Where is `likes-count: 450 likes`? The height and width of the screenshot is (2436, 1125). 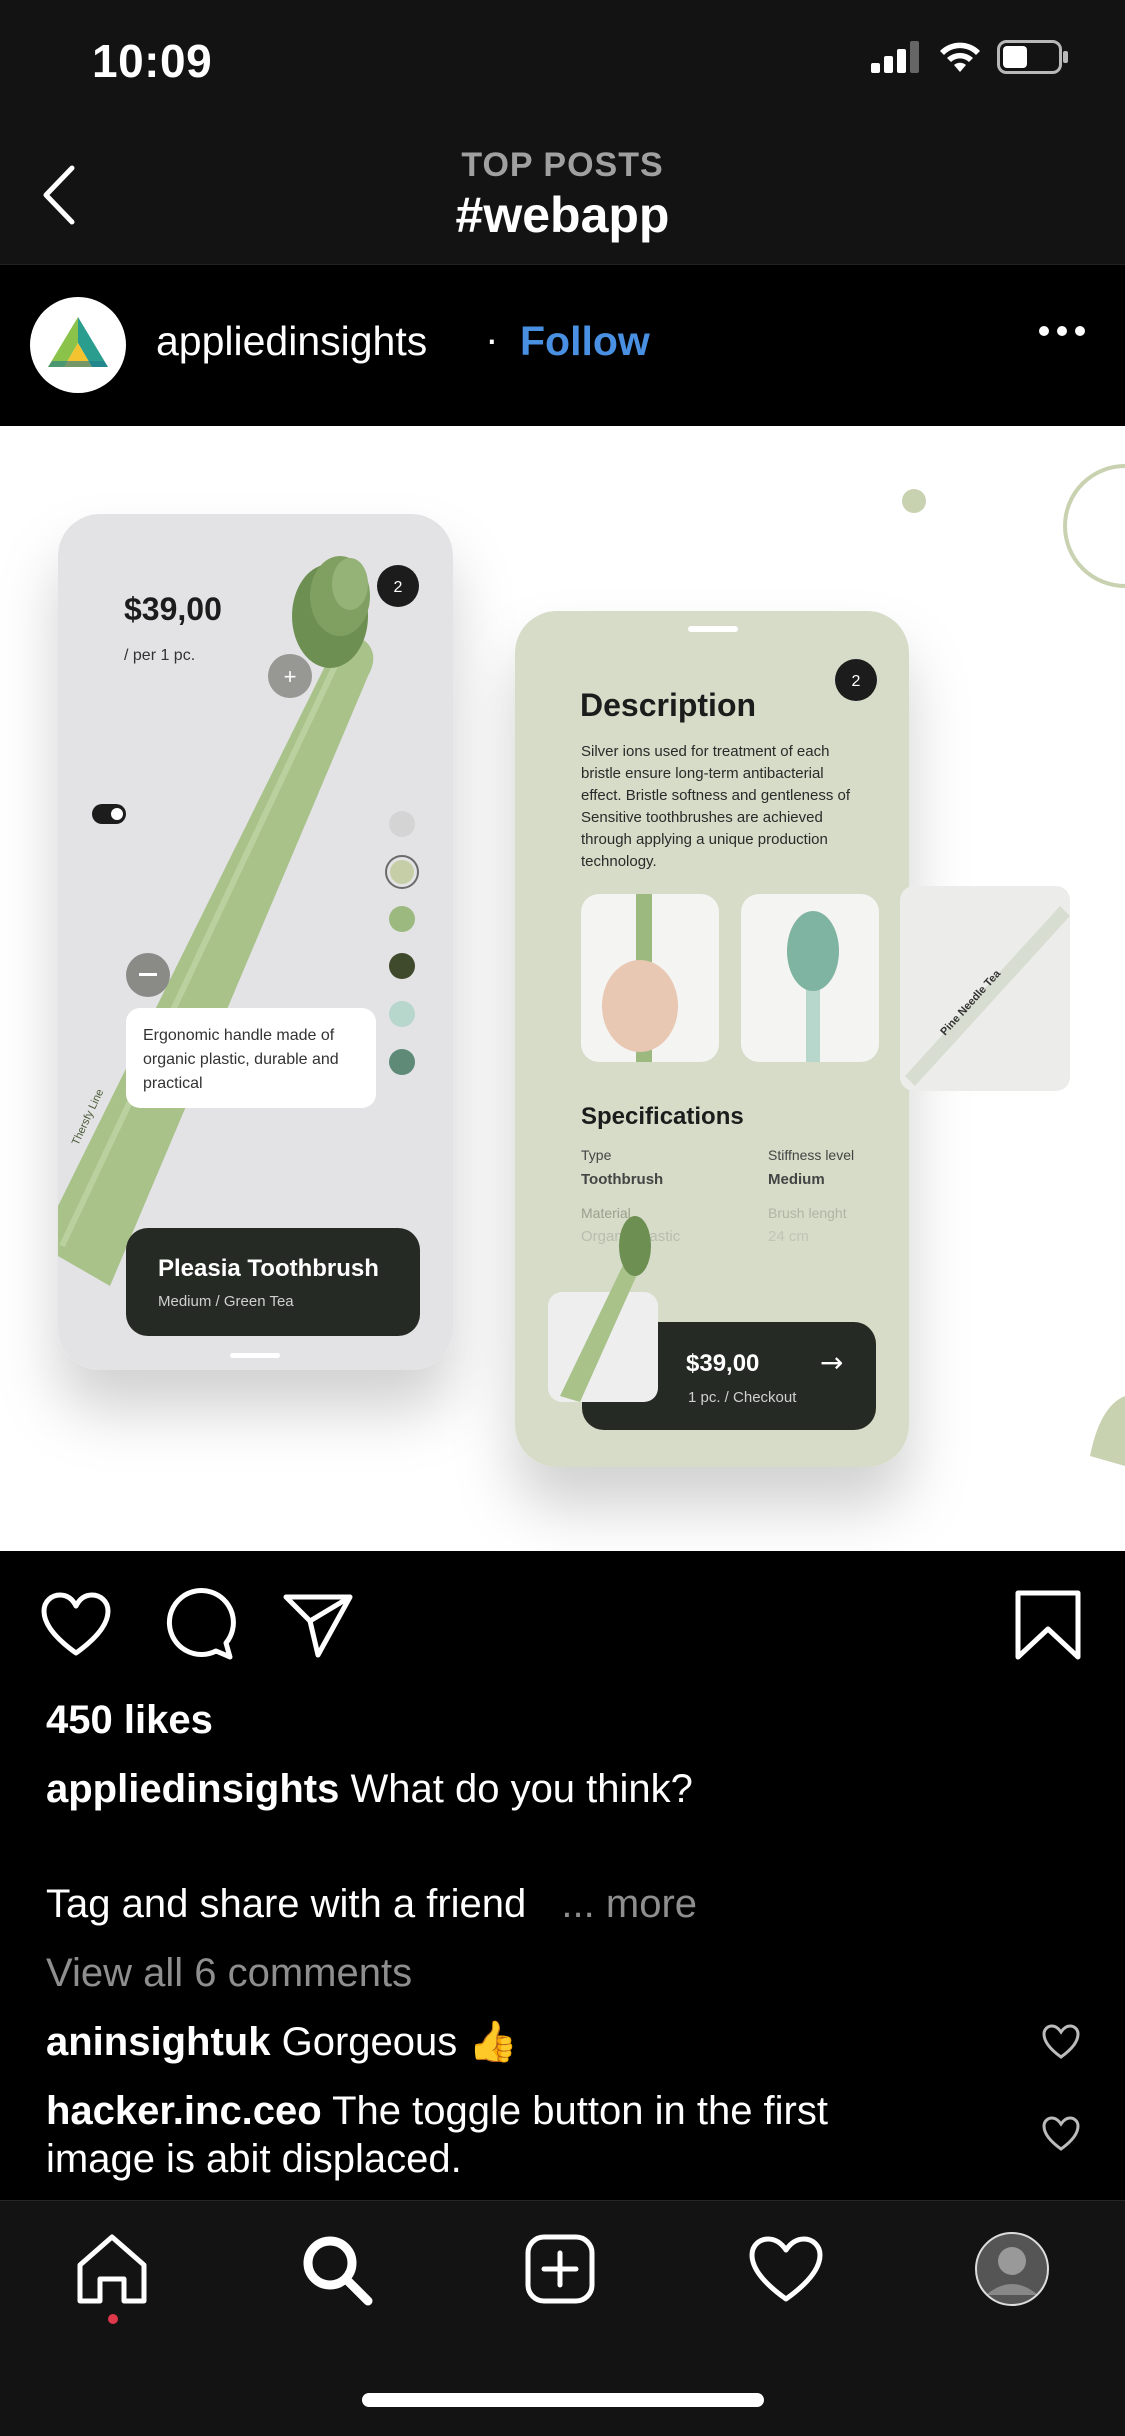
likes-count: 450 likes is located at coordinates (129, 1720).